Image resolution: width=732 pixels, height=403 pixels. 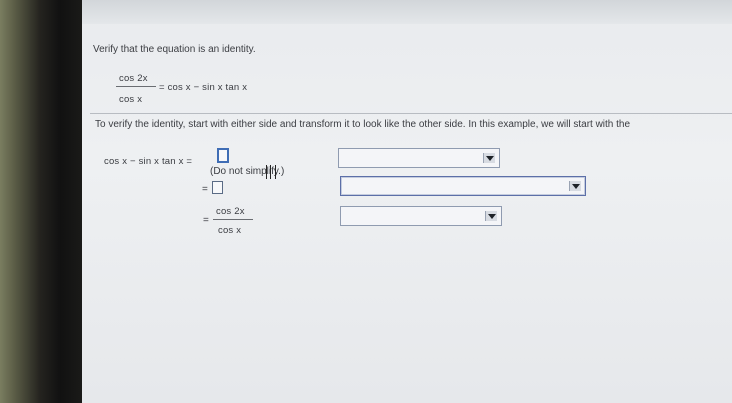 I want to click on step3-numerator: cos 2x, so click(x=230, y=211).